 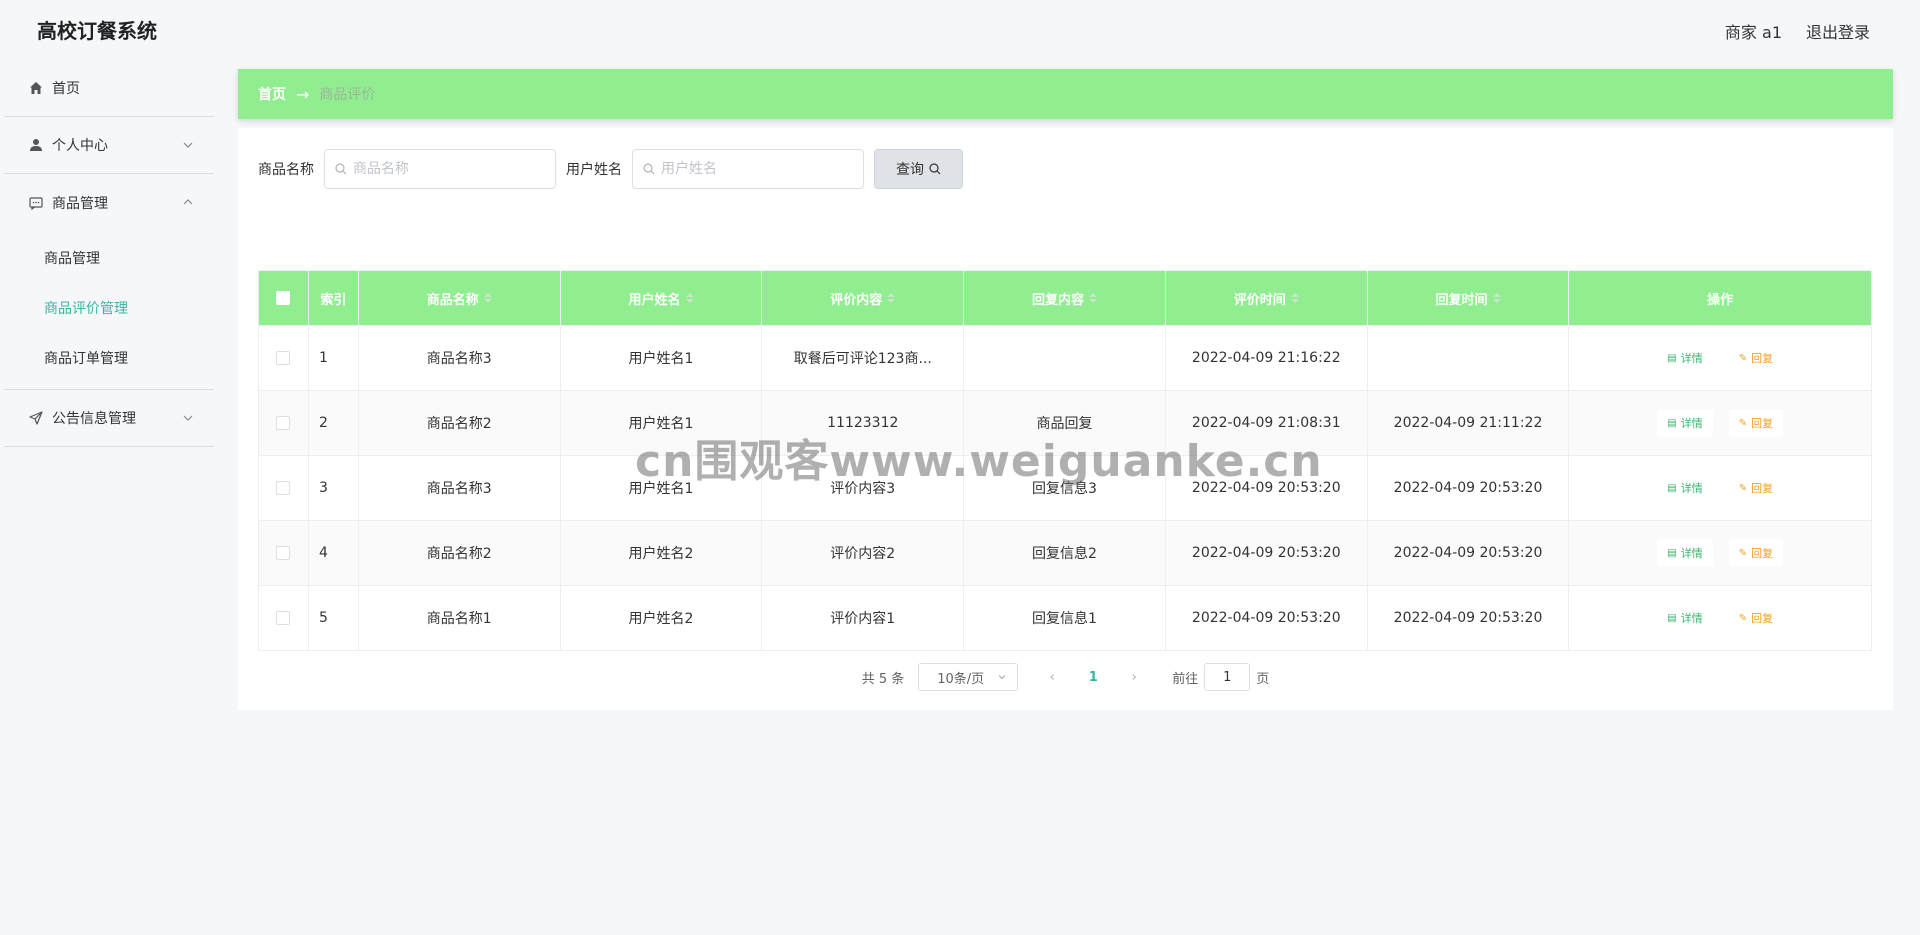 What do you see at coordinates (863, 618) in the screenshot?
I see `cell-content: 评价内容1` at bounding box center [863, 618].